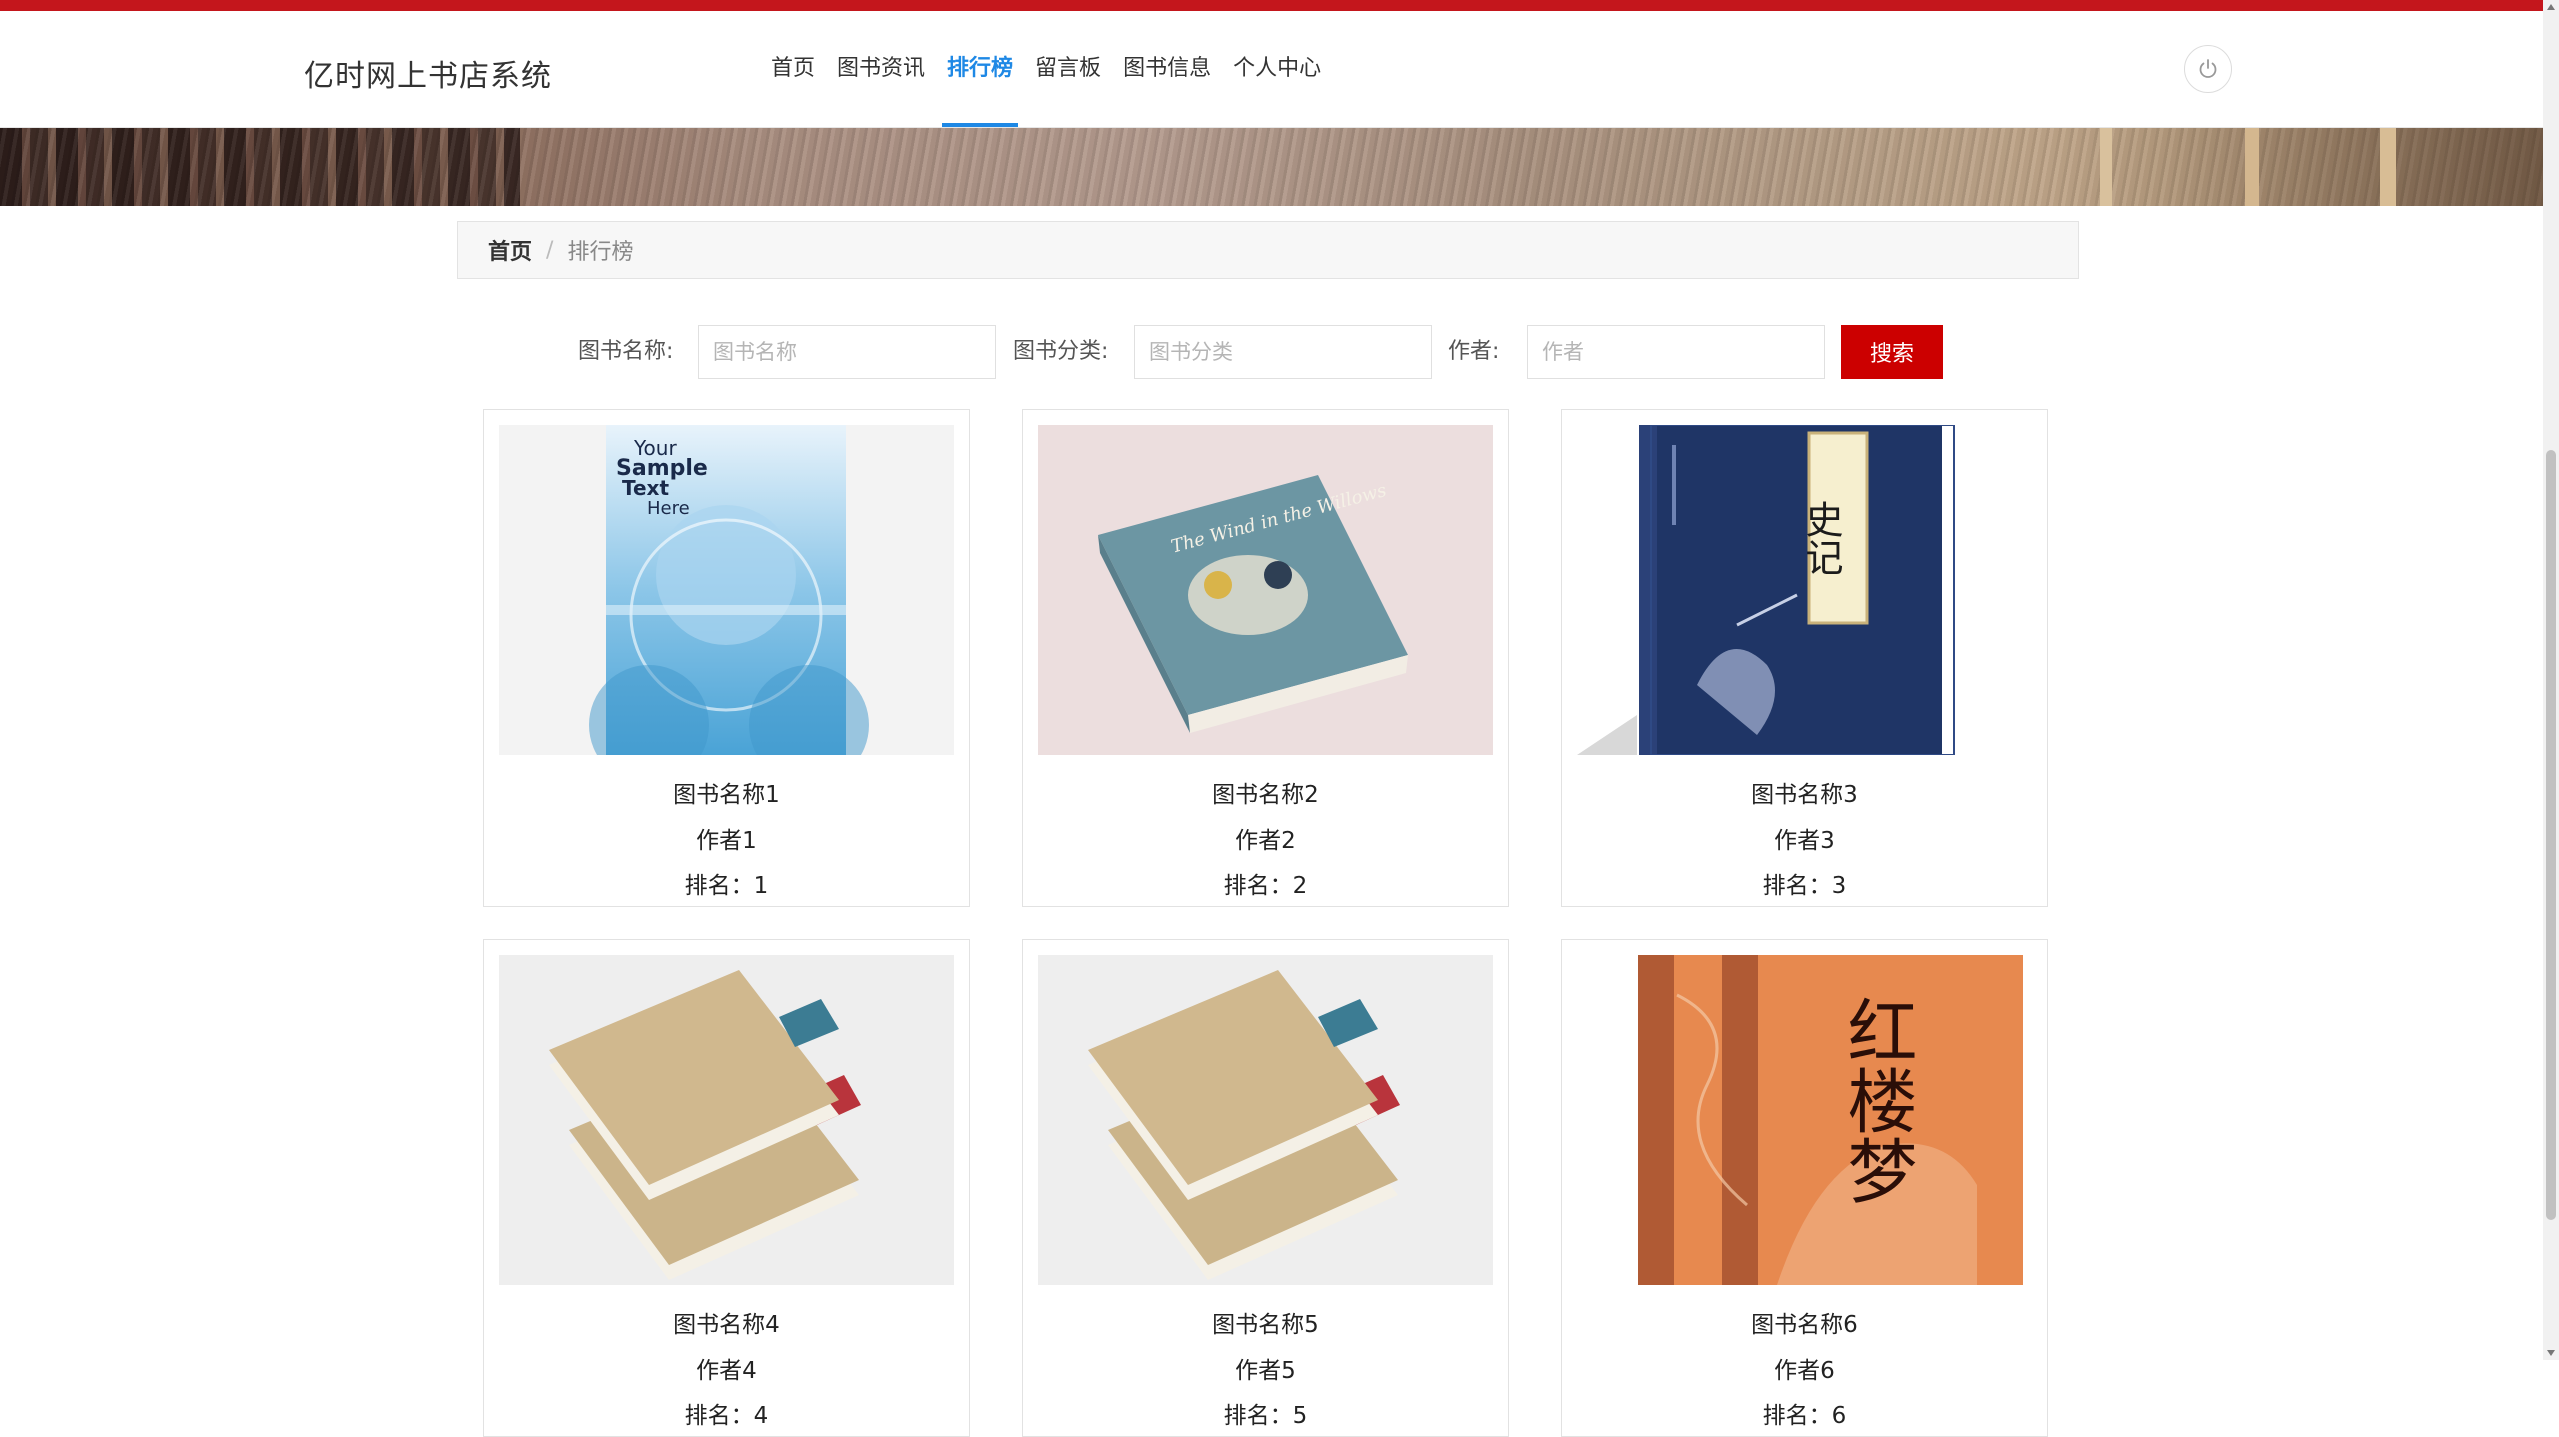 This screenshot has width=2559, height=1437. I want to click on page-scrollbar, so click(2551, 680).